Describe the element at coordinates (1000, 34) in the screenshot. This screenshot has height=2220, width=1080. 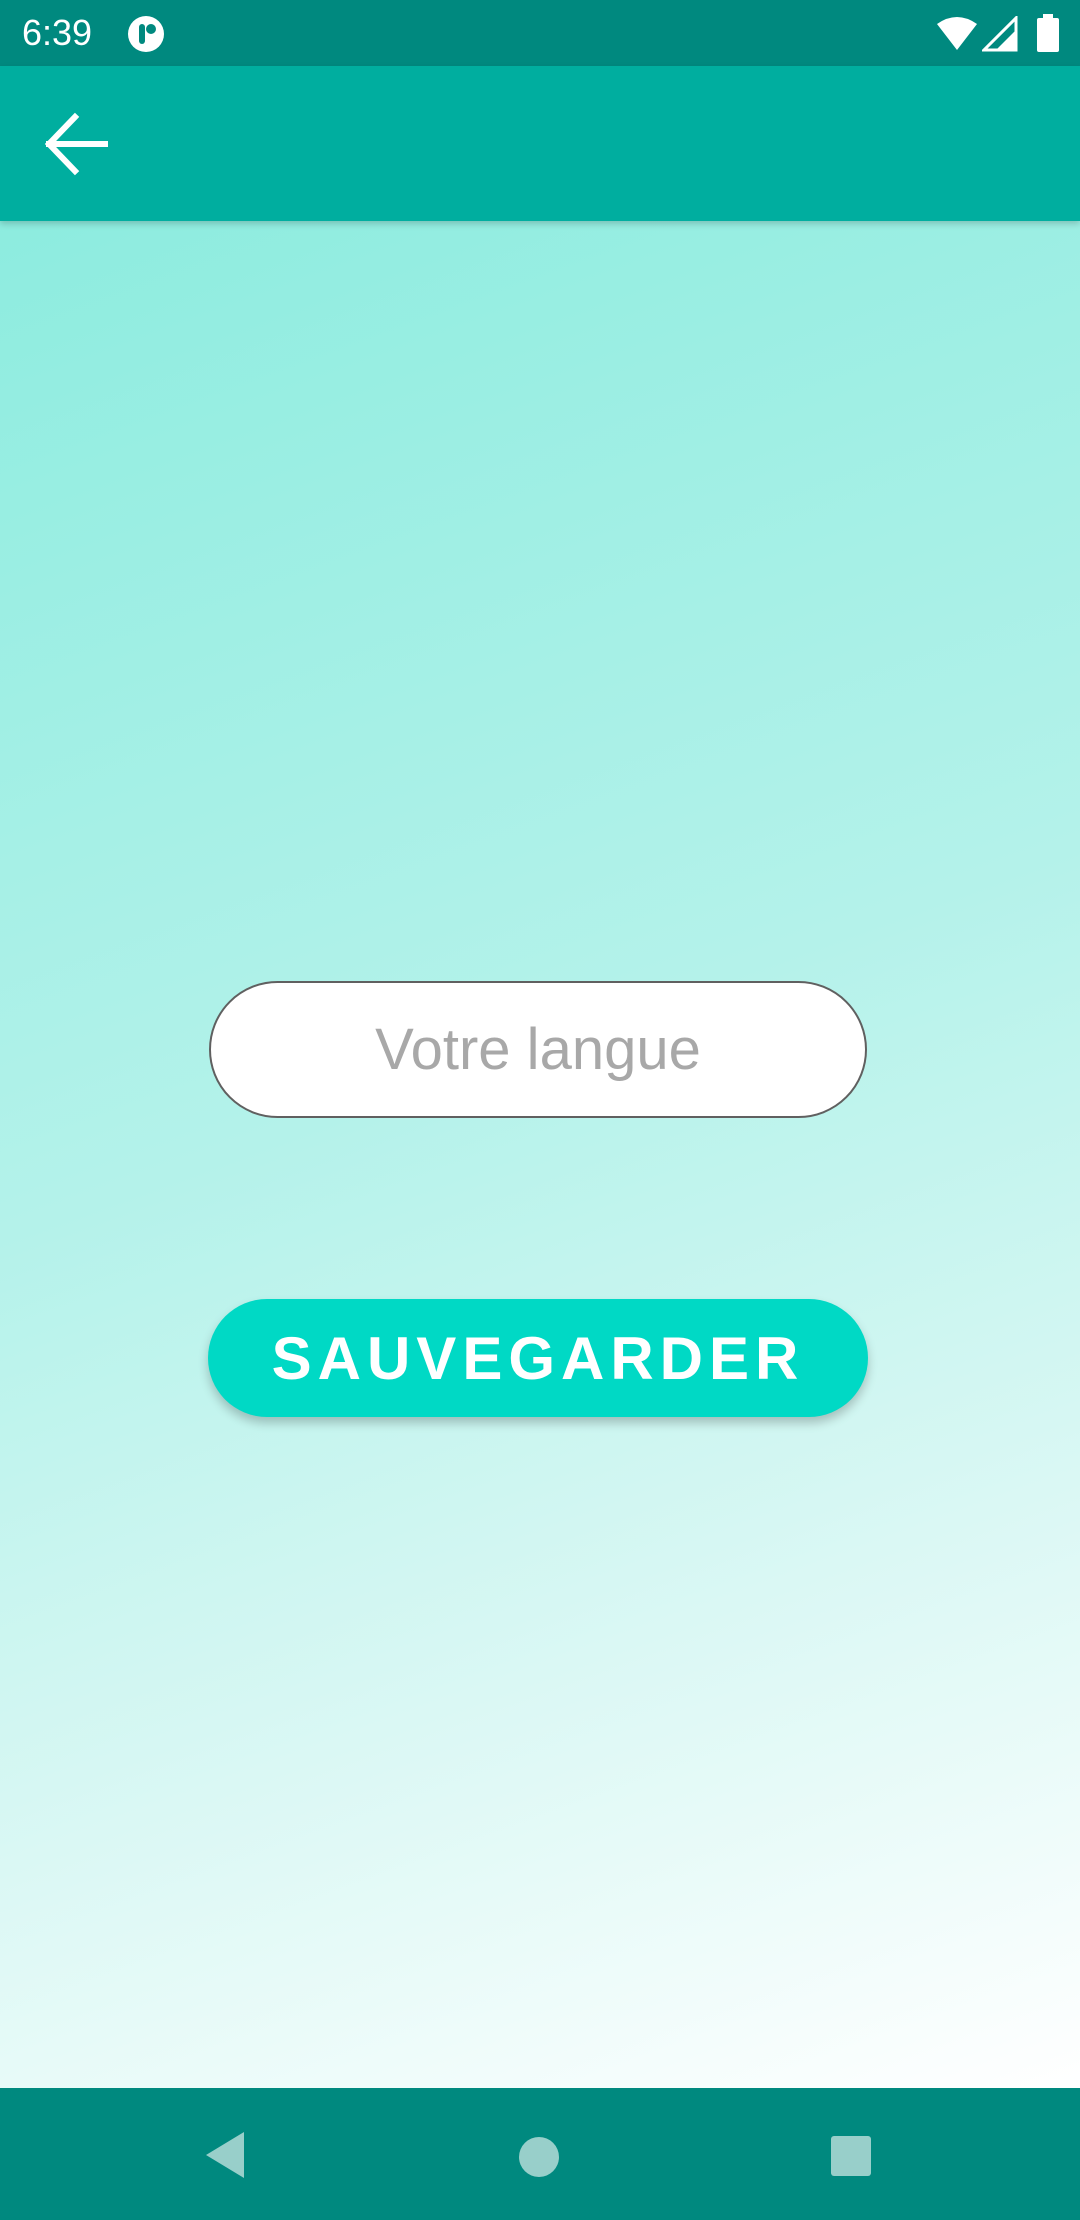
I see `signal-icon` at that location.